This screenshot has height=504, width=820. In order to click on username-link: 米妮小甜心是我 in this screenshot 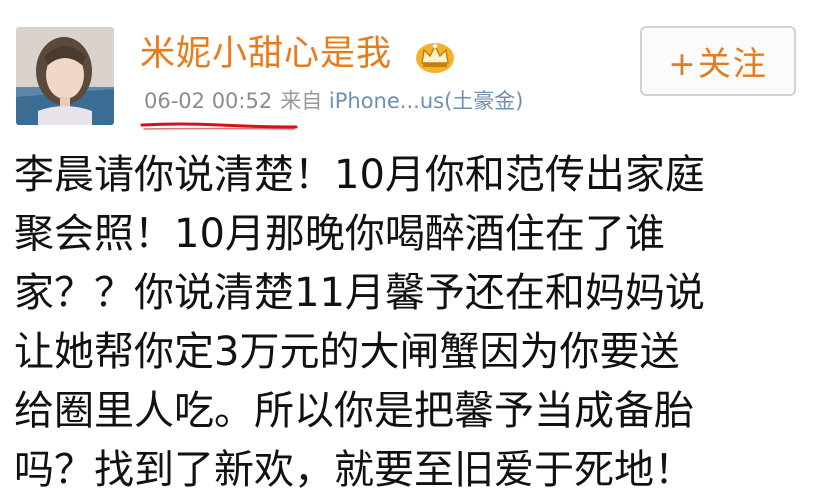, I will do `click(266, 54)`.